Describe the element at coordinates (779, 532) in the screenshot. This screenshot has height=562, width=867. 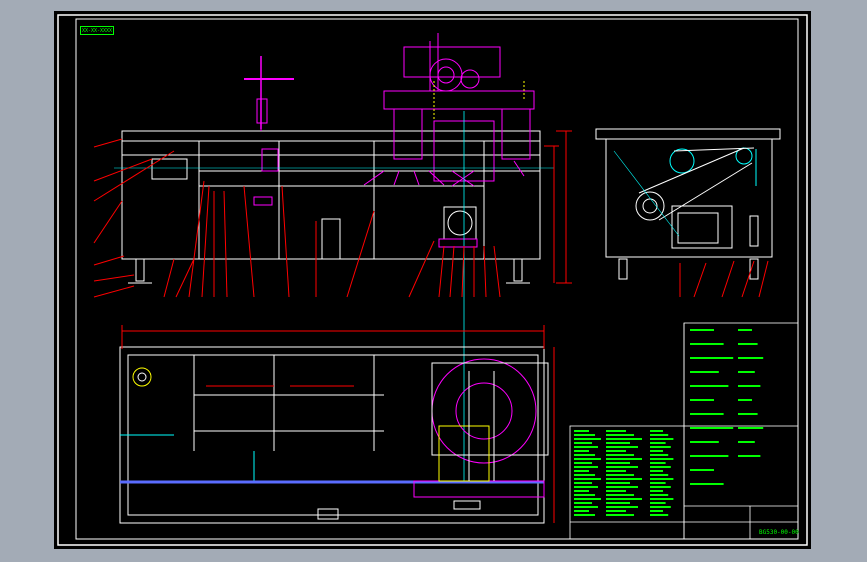
I see `drawing-code: BG530-00-00` at that location.